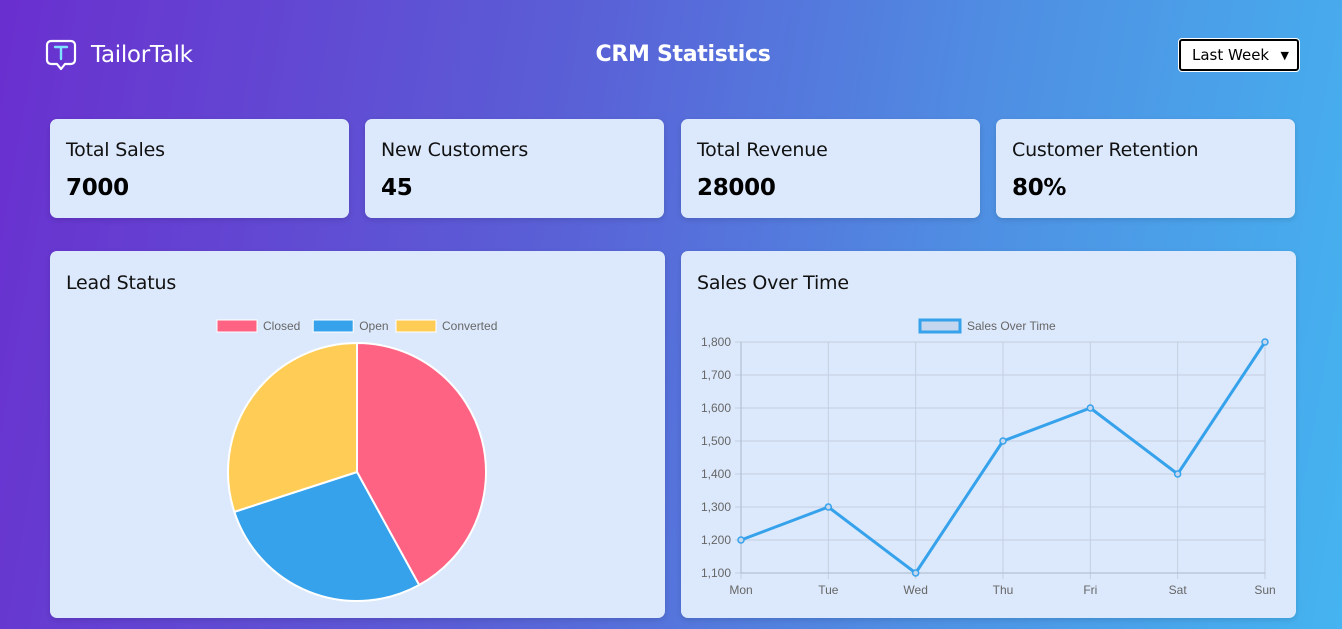 This screenshot has width=1342, height=629. Describe the element at coordinates (514, 168) in the screenshot. I see `stat-card-new-customers: New Customers 45` at that location.